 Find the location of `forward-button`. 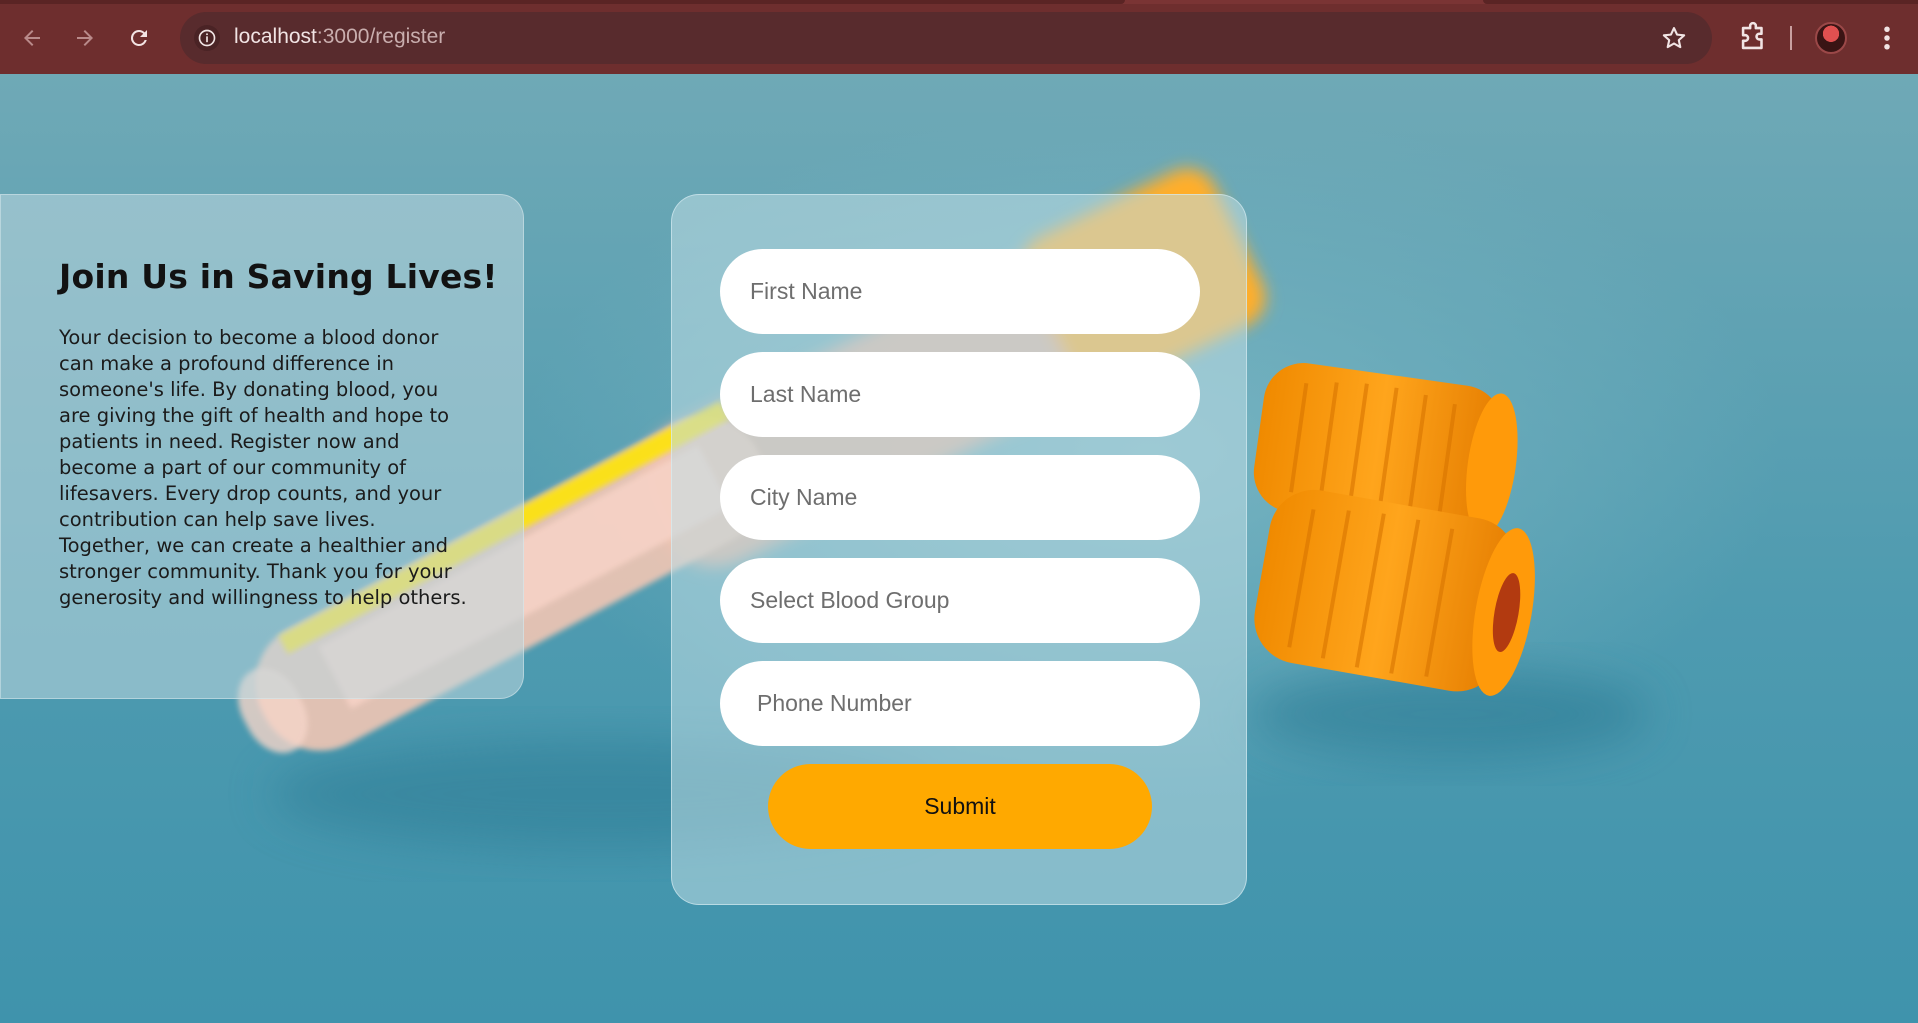

forward-button is located at coordinates (85, 38).